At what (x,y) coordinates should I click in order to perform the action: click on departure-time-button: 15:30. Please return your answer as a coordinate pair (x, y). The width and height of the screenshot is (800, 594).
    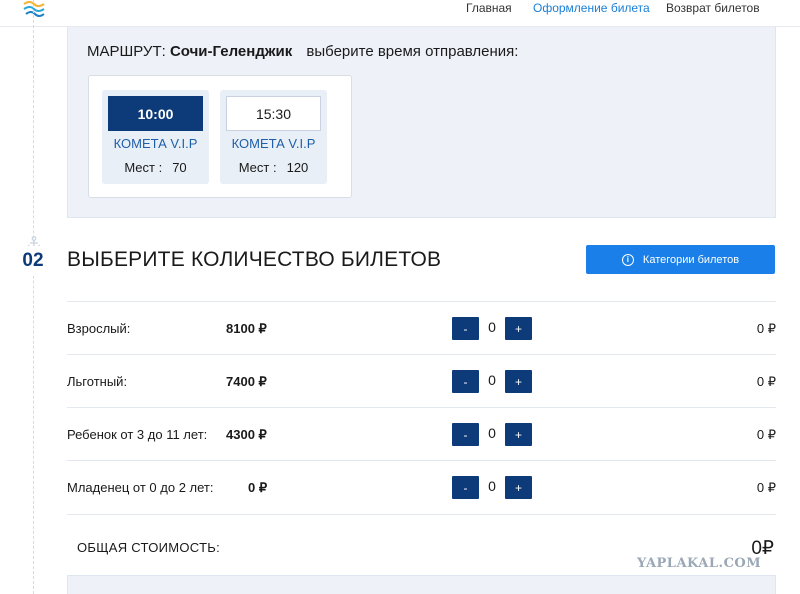
    Looking at the image, I should click on (273, 113).